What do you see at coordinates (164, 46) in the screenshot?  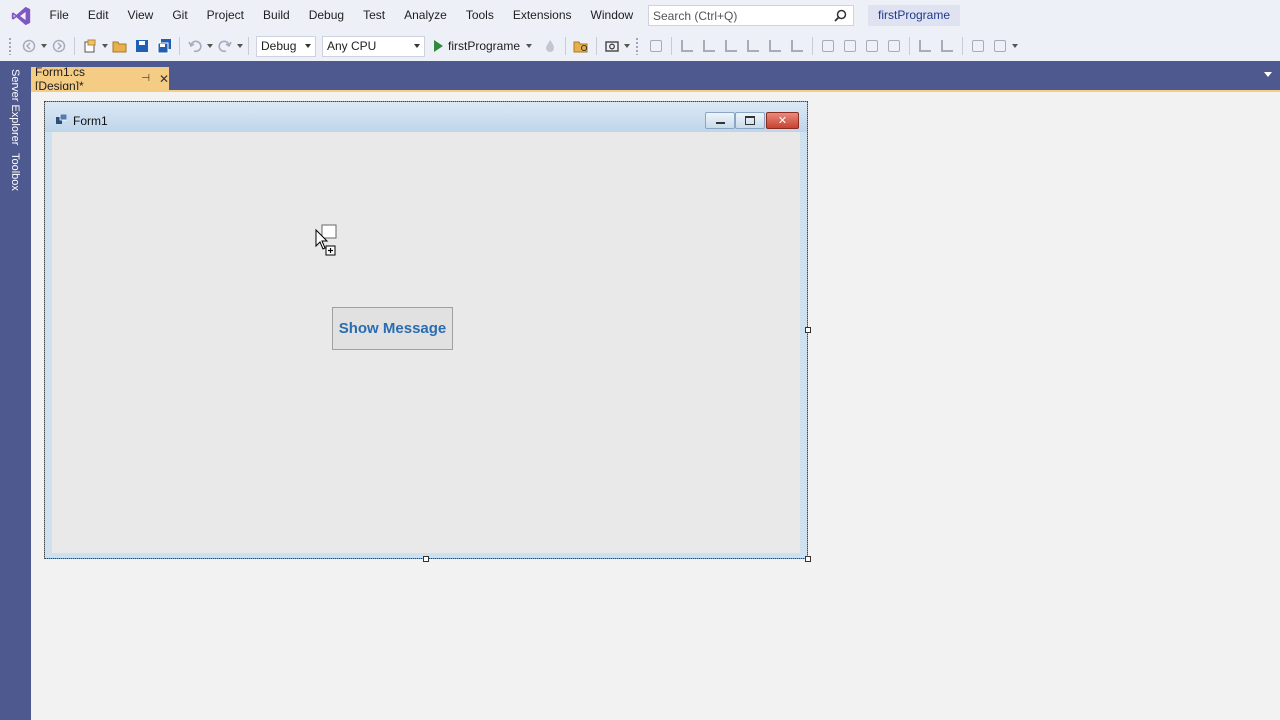 I see `save-all-icon` at bounding box center [164, 46].